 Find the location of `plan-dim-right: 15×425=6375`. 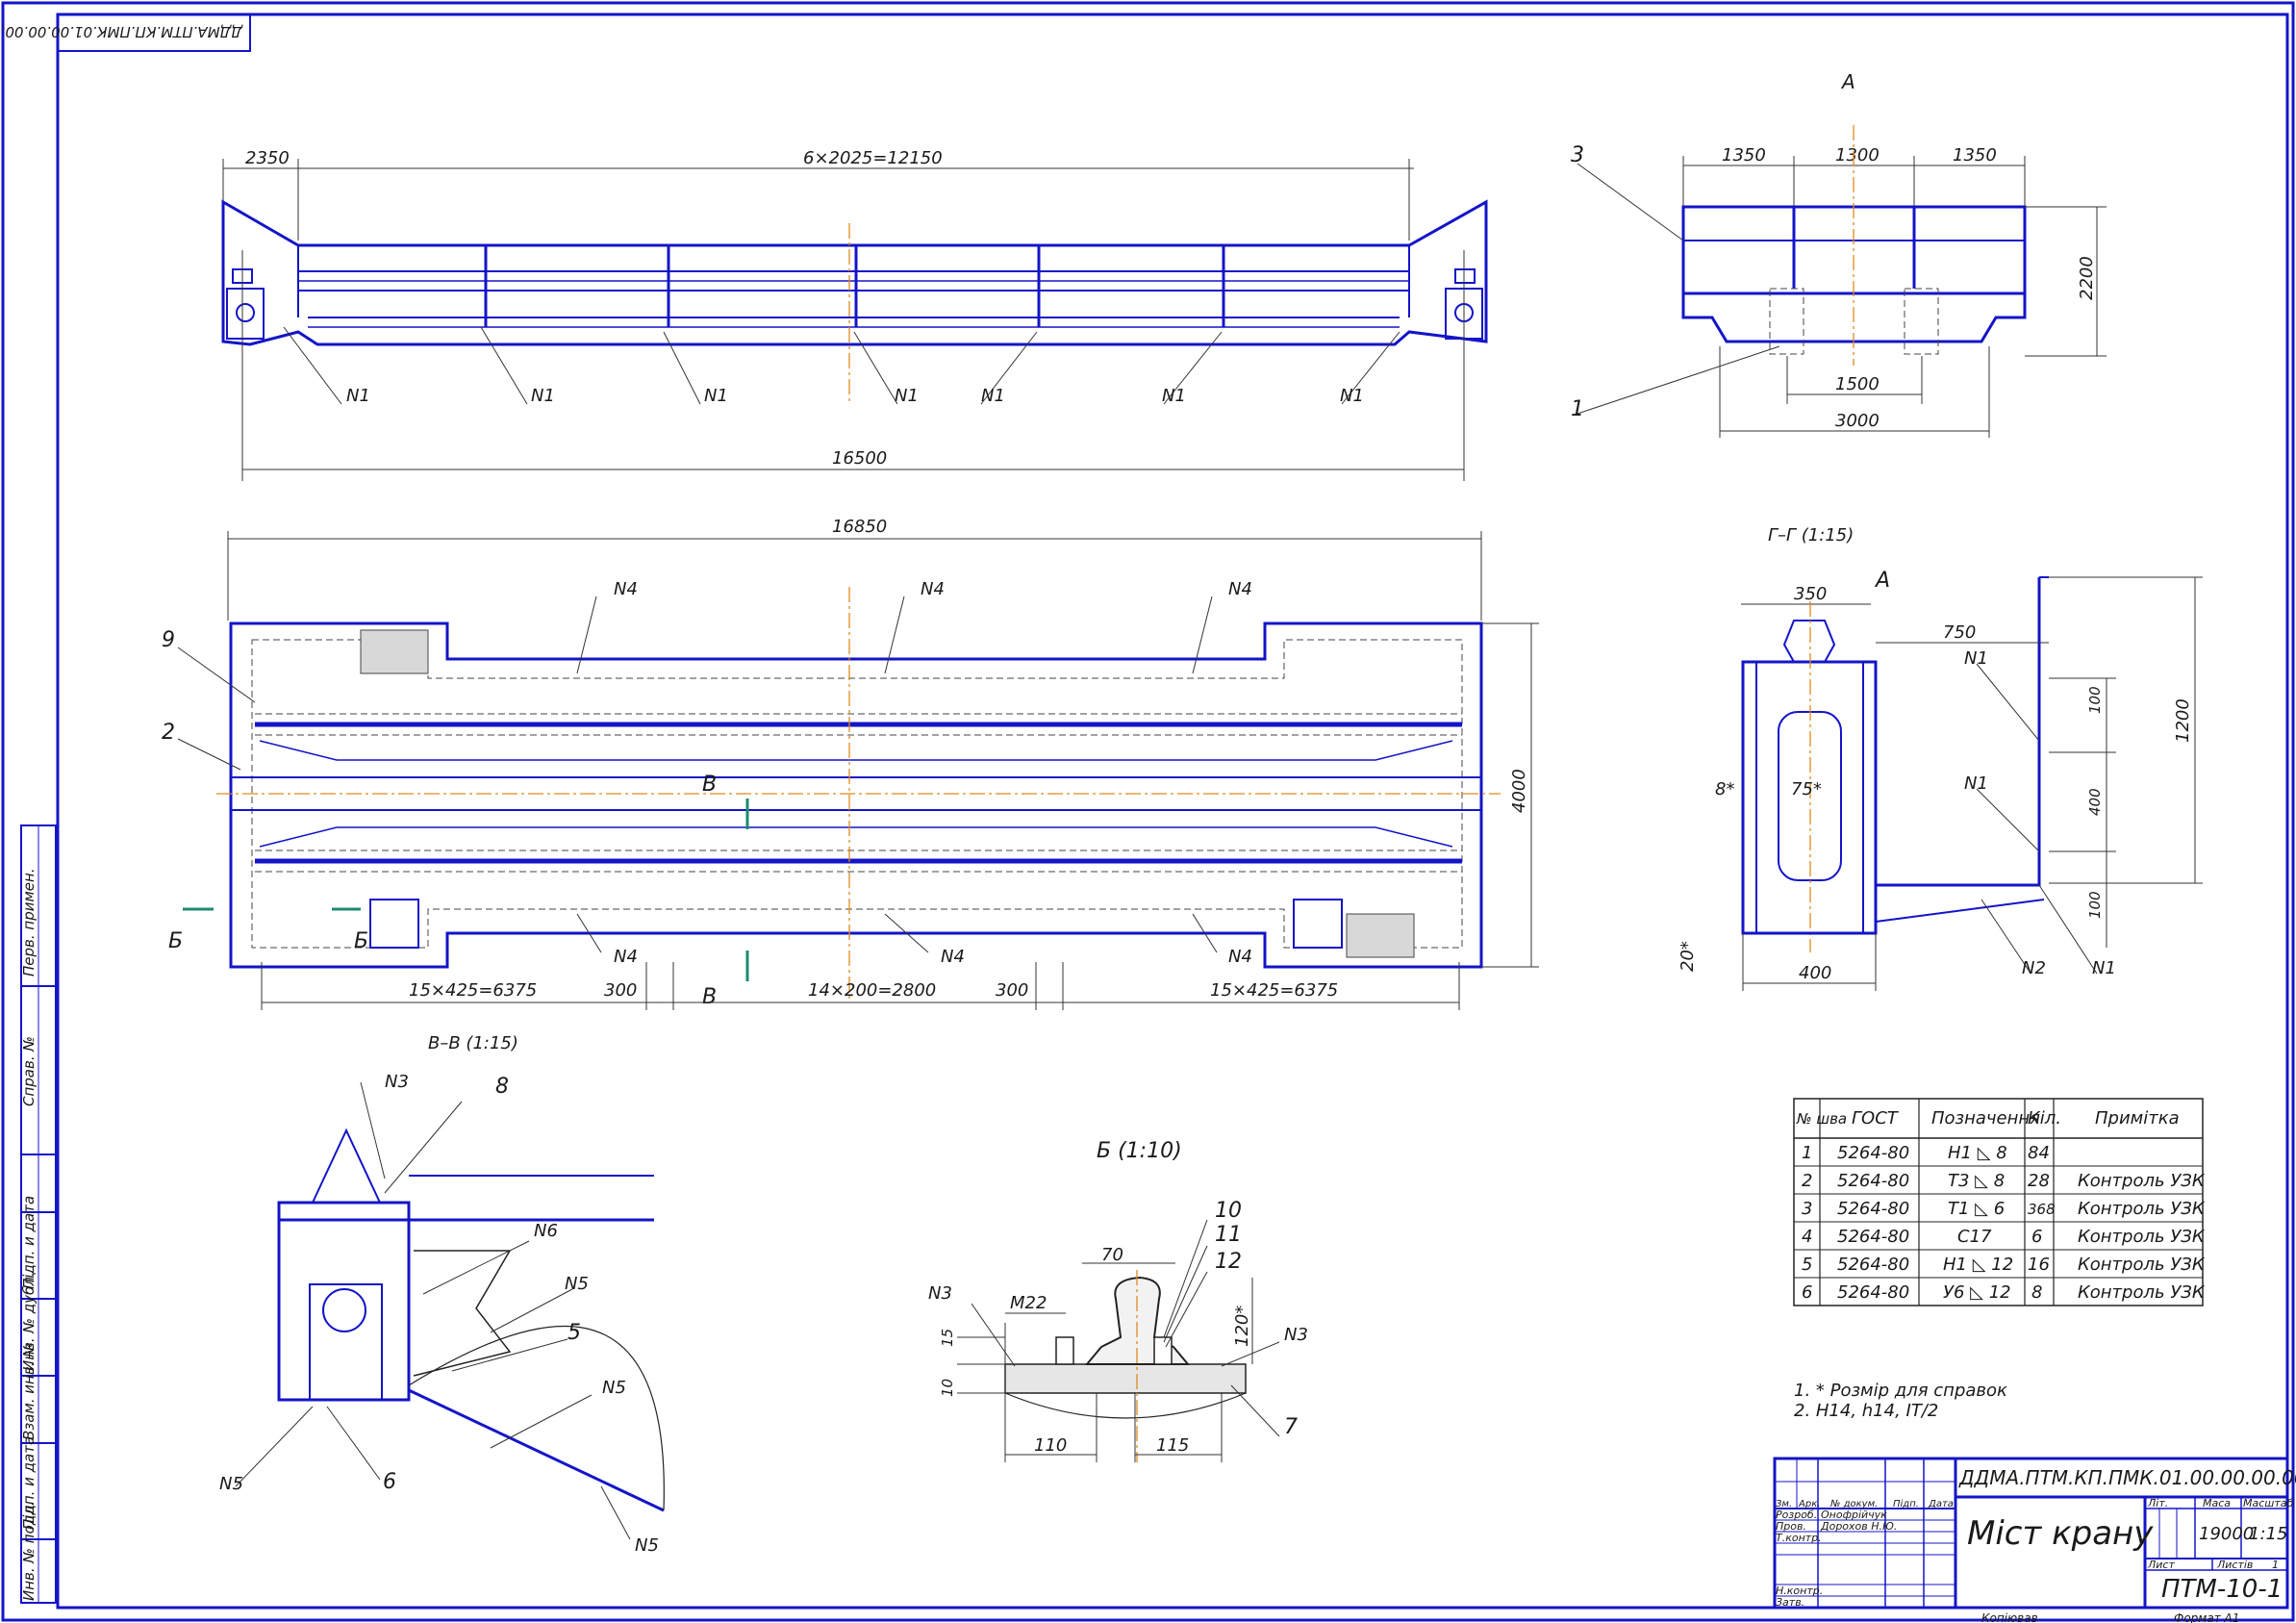

plan-dim-right: 15×425=6375 is located at coordinates (1274, 990).